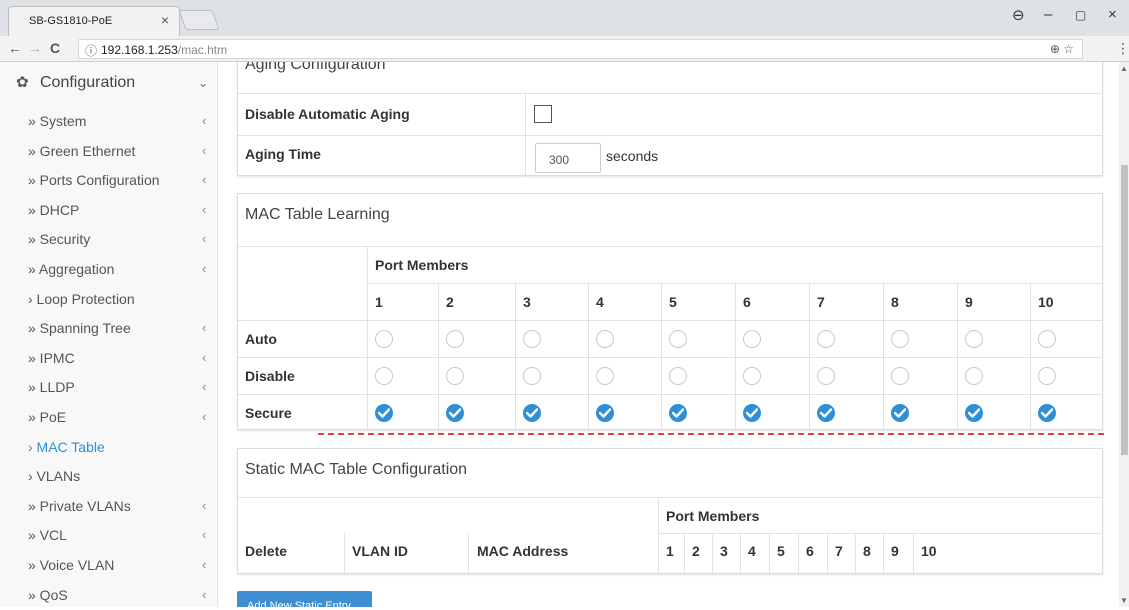  I want to click on scroll-down-icon: ▼, so click(1124, 600).